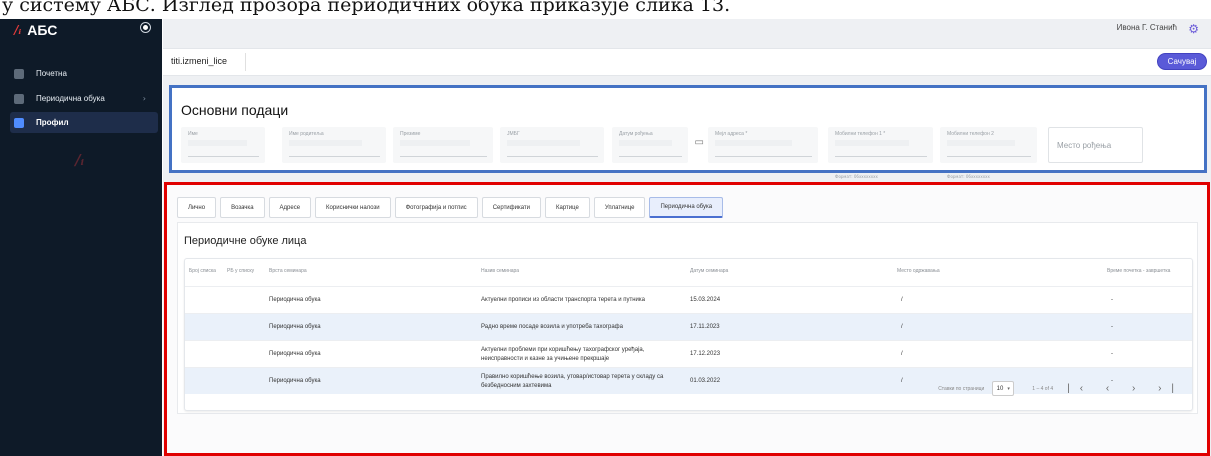  Describe the element at coordinates (199, 61) in the screenshot. I see `breadcrumb: titi.izmeni_lice` at that location.